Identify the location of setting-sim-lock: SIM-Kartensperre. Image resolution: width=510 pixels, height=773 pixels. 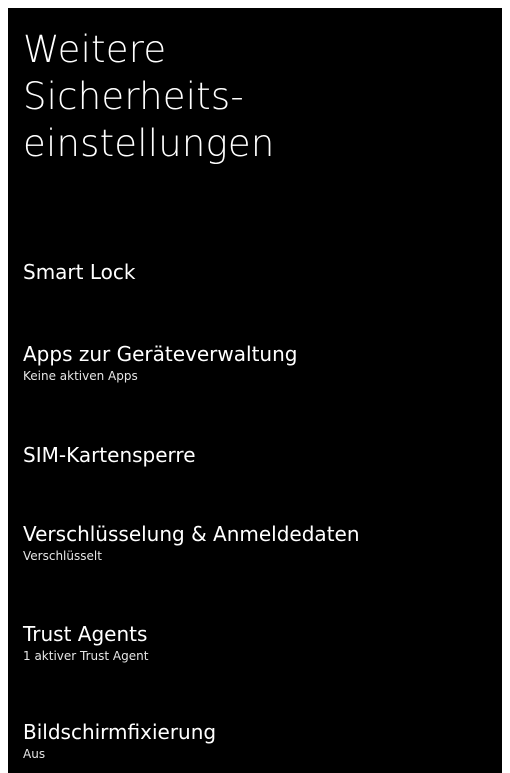
(258, 455).